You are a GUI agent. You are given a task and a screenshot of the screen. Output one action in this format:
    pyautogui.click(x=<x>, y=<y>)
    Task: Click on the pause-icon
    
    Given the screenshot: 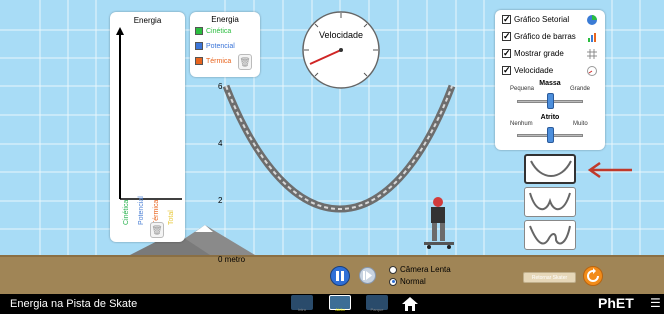 What is the action you would take?
    pyautogui.click(x=340, y=276)
    